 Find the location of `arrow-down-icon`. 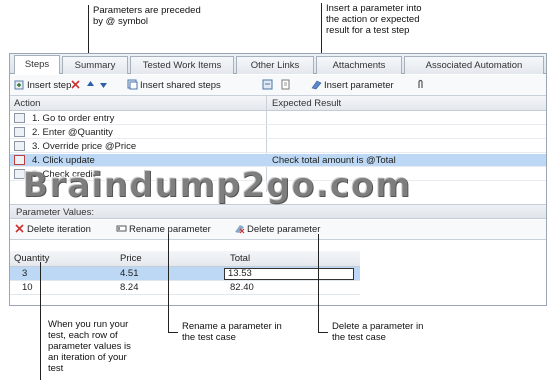

arrow-down-icon is located at coordinates (103, 85).